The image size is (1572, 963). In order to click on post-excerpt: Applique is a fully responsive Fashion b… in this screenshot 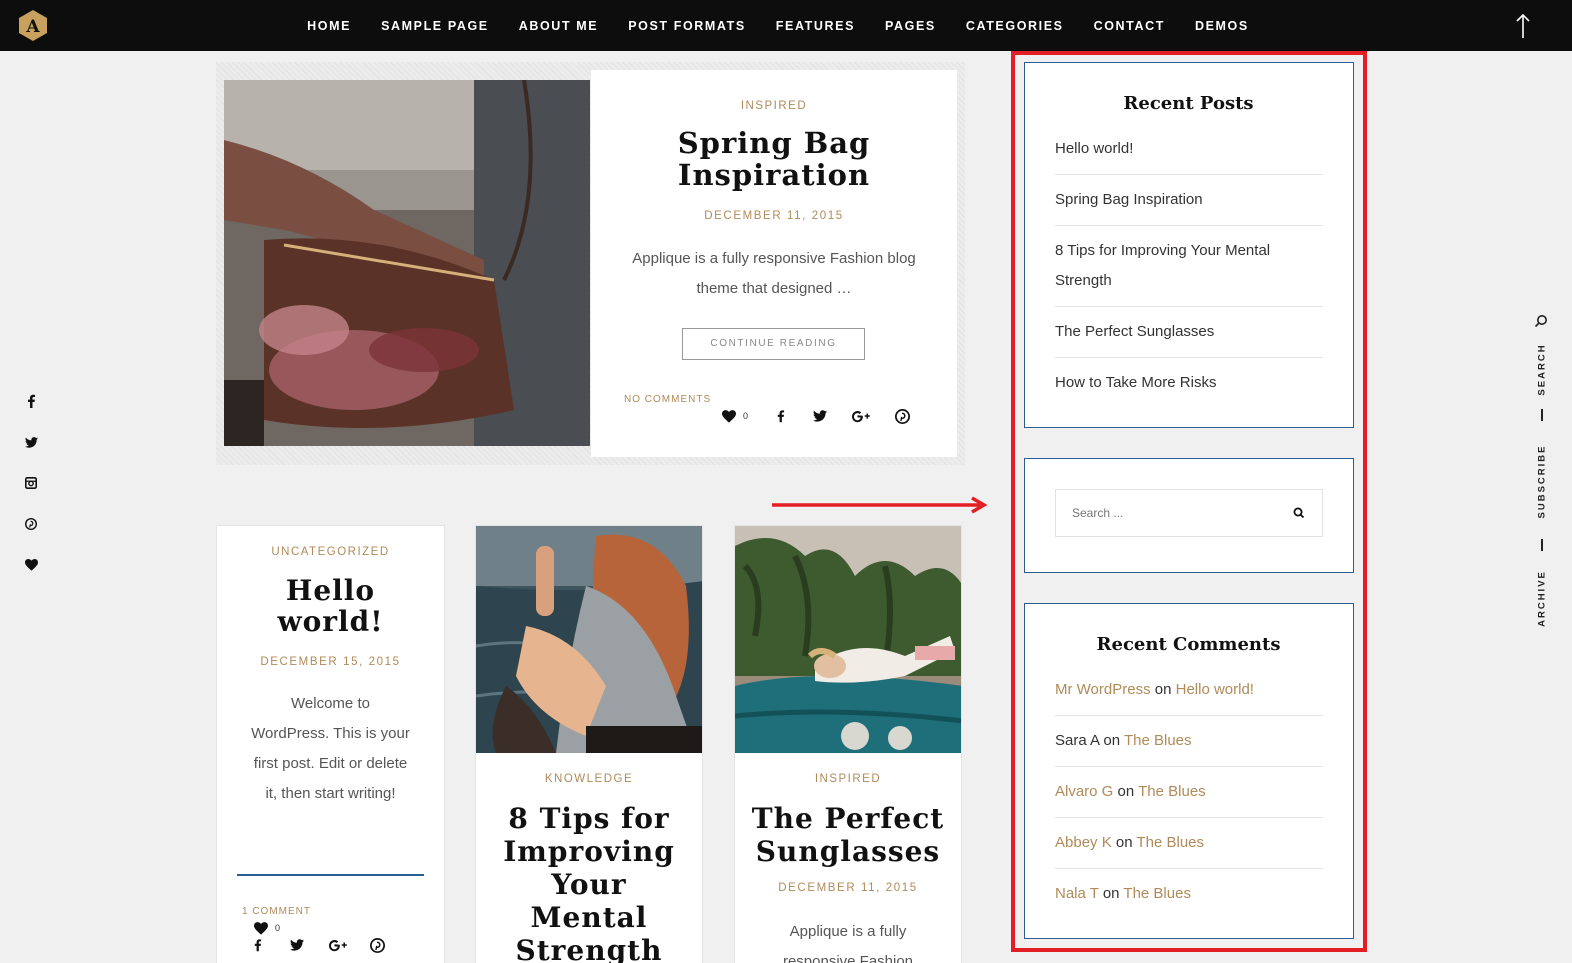, I will do `click(774, 274)`.